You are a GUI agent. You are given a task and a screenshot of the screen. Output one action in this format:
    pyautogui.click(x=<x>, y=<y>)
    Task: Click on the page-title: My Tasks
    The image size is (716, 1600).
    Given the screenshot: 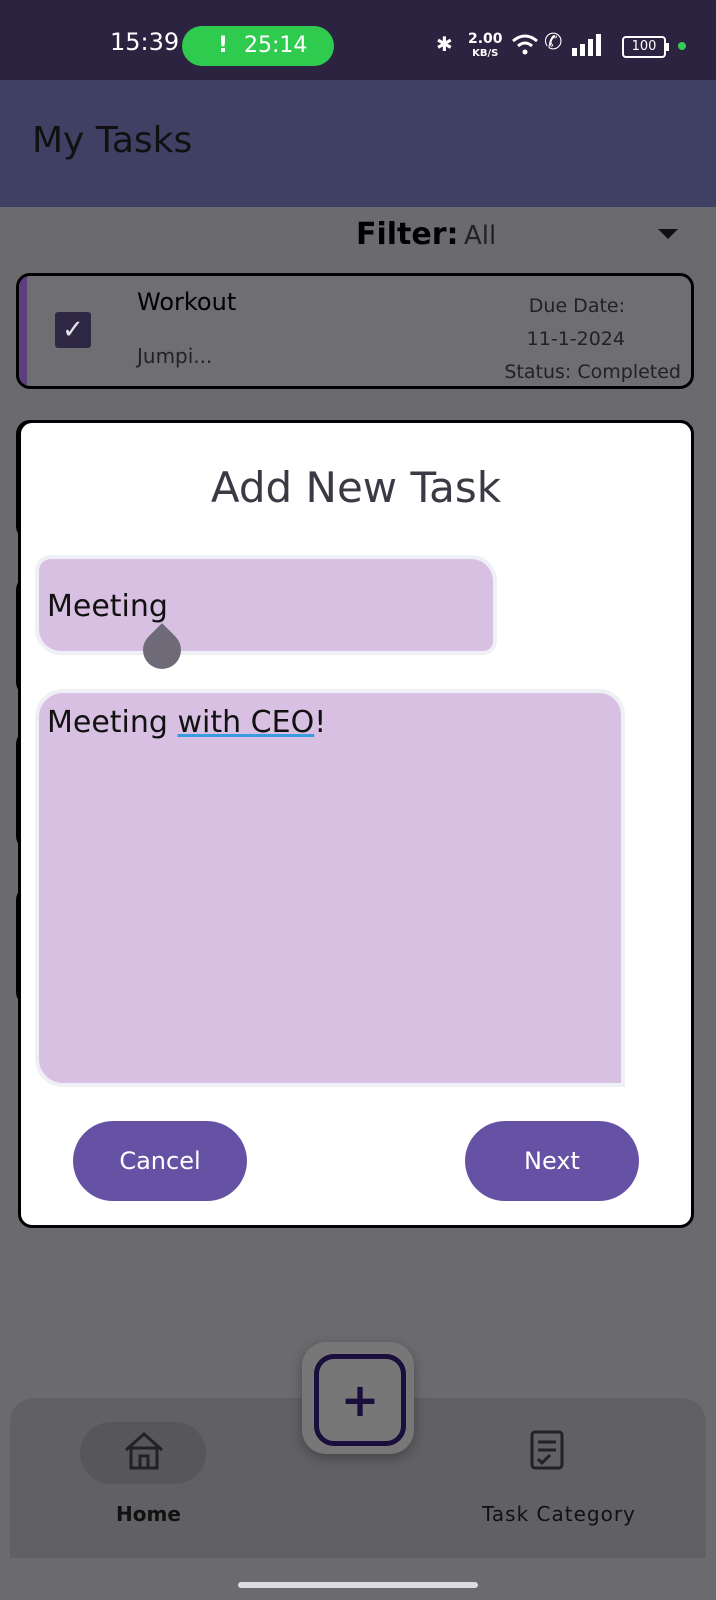 What is the action you would take?
    pyautogui.click(x=112, y=140)
    